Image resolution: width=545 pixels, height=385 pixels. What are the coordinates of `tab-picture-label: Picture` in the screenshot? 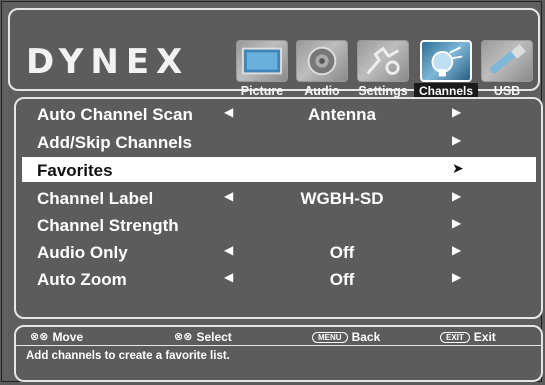 It's located at (262, 91).